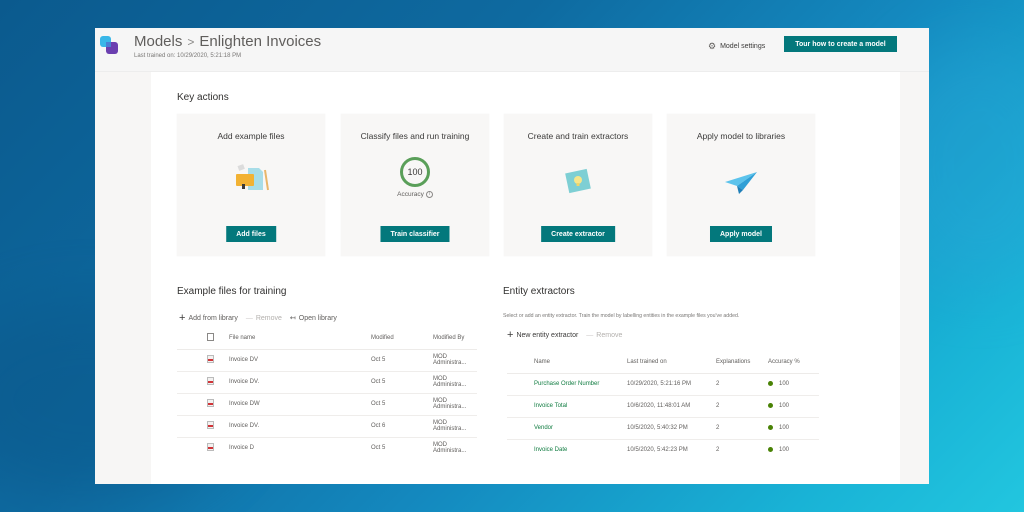 The height and width of the screenshot is (512, 1024). I want to click on files-illustration-icon, so click(252, 177).